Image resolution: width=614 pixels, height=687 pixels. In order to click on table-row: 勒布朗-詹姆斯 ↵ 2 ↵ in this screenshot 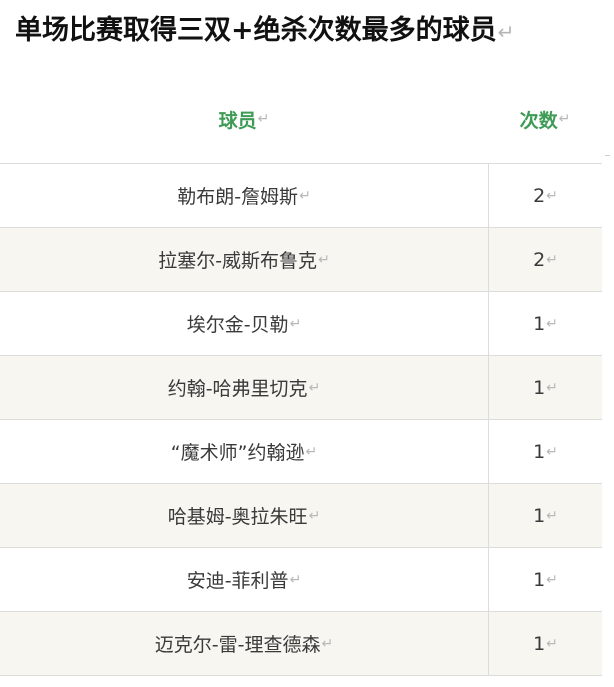, I will do `click(301, 196)`.